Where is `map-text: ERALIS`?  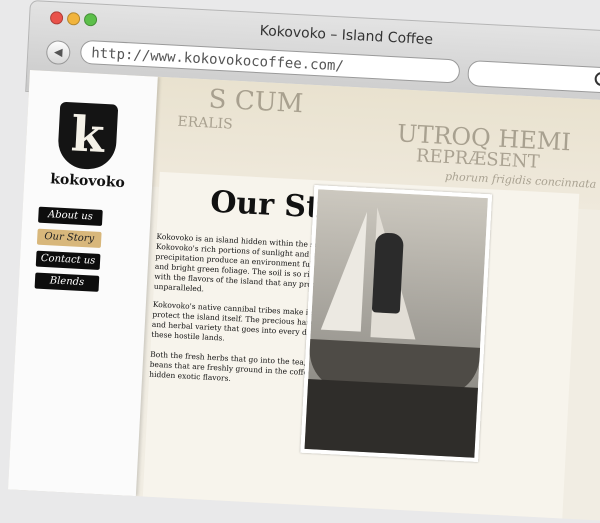 map-text: ERALIS is located at coordinates (205, 123).